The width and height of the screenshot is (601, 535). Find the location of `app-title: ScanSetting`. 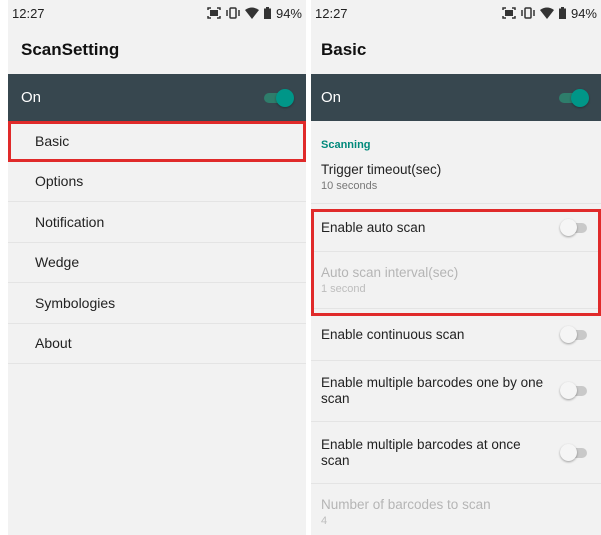

app-title: ScanSetting is located at coordinates (157, 50).